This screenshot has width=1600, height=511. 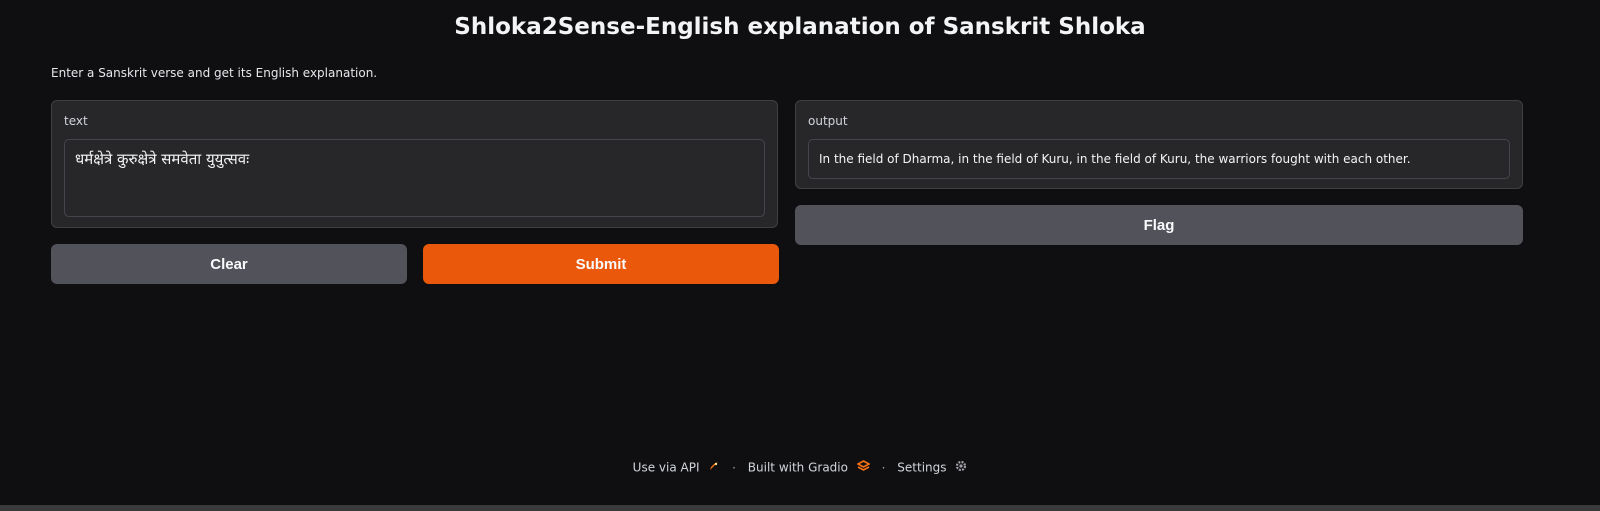 I want to click on settings-label: Settings, so click(x=922, y=467).